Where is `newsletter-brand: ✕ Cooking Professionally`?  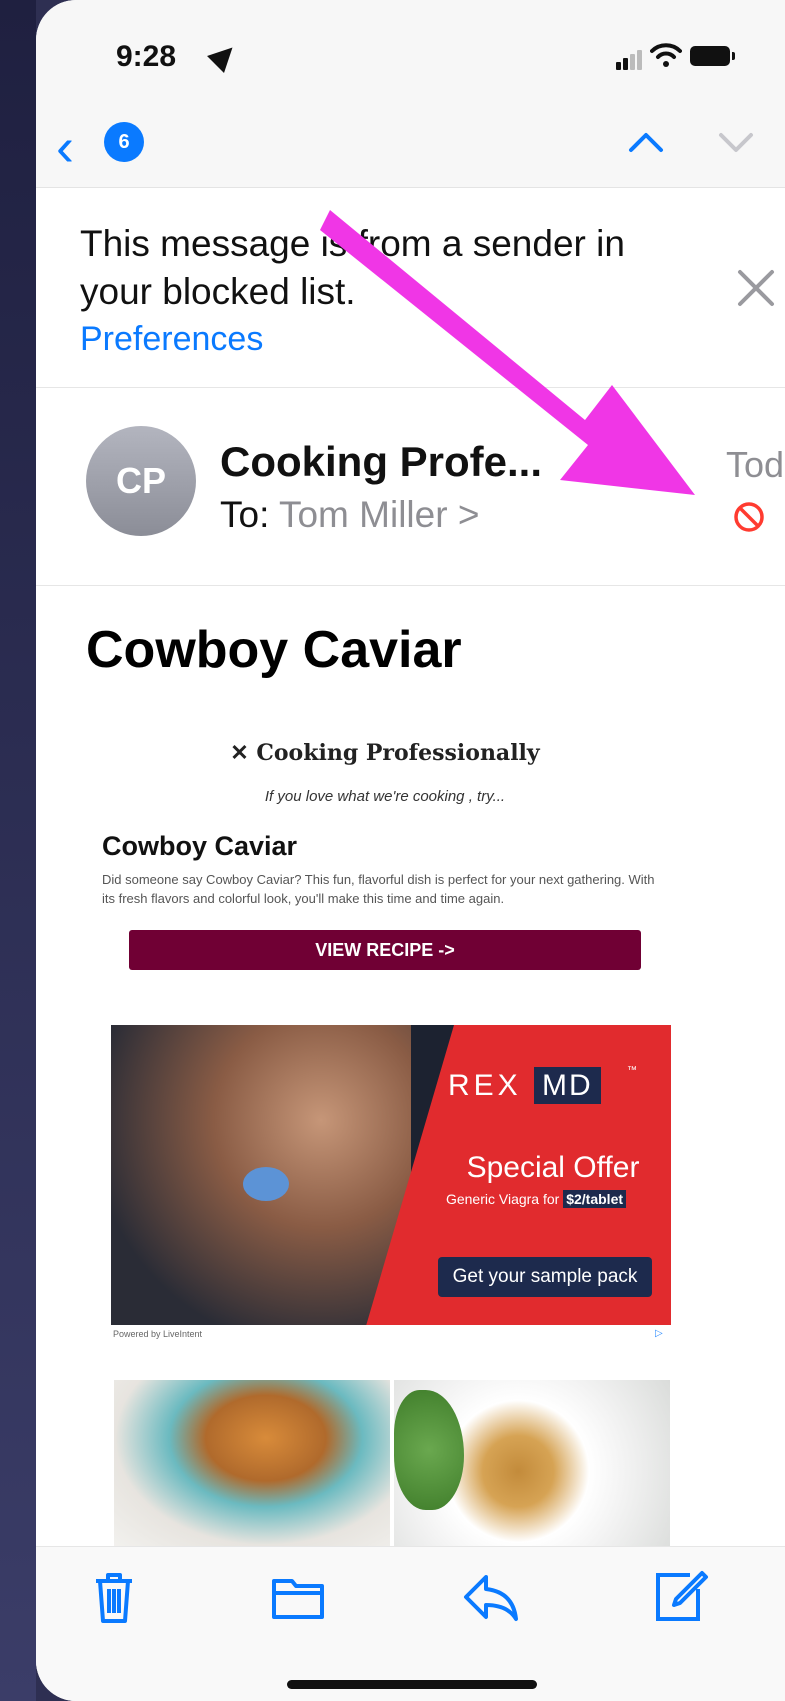 newsletter-brand: ✕ Cooking Professionally is located at coordinates (385, 753).